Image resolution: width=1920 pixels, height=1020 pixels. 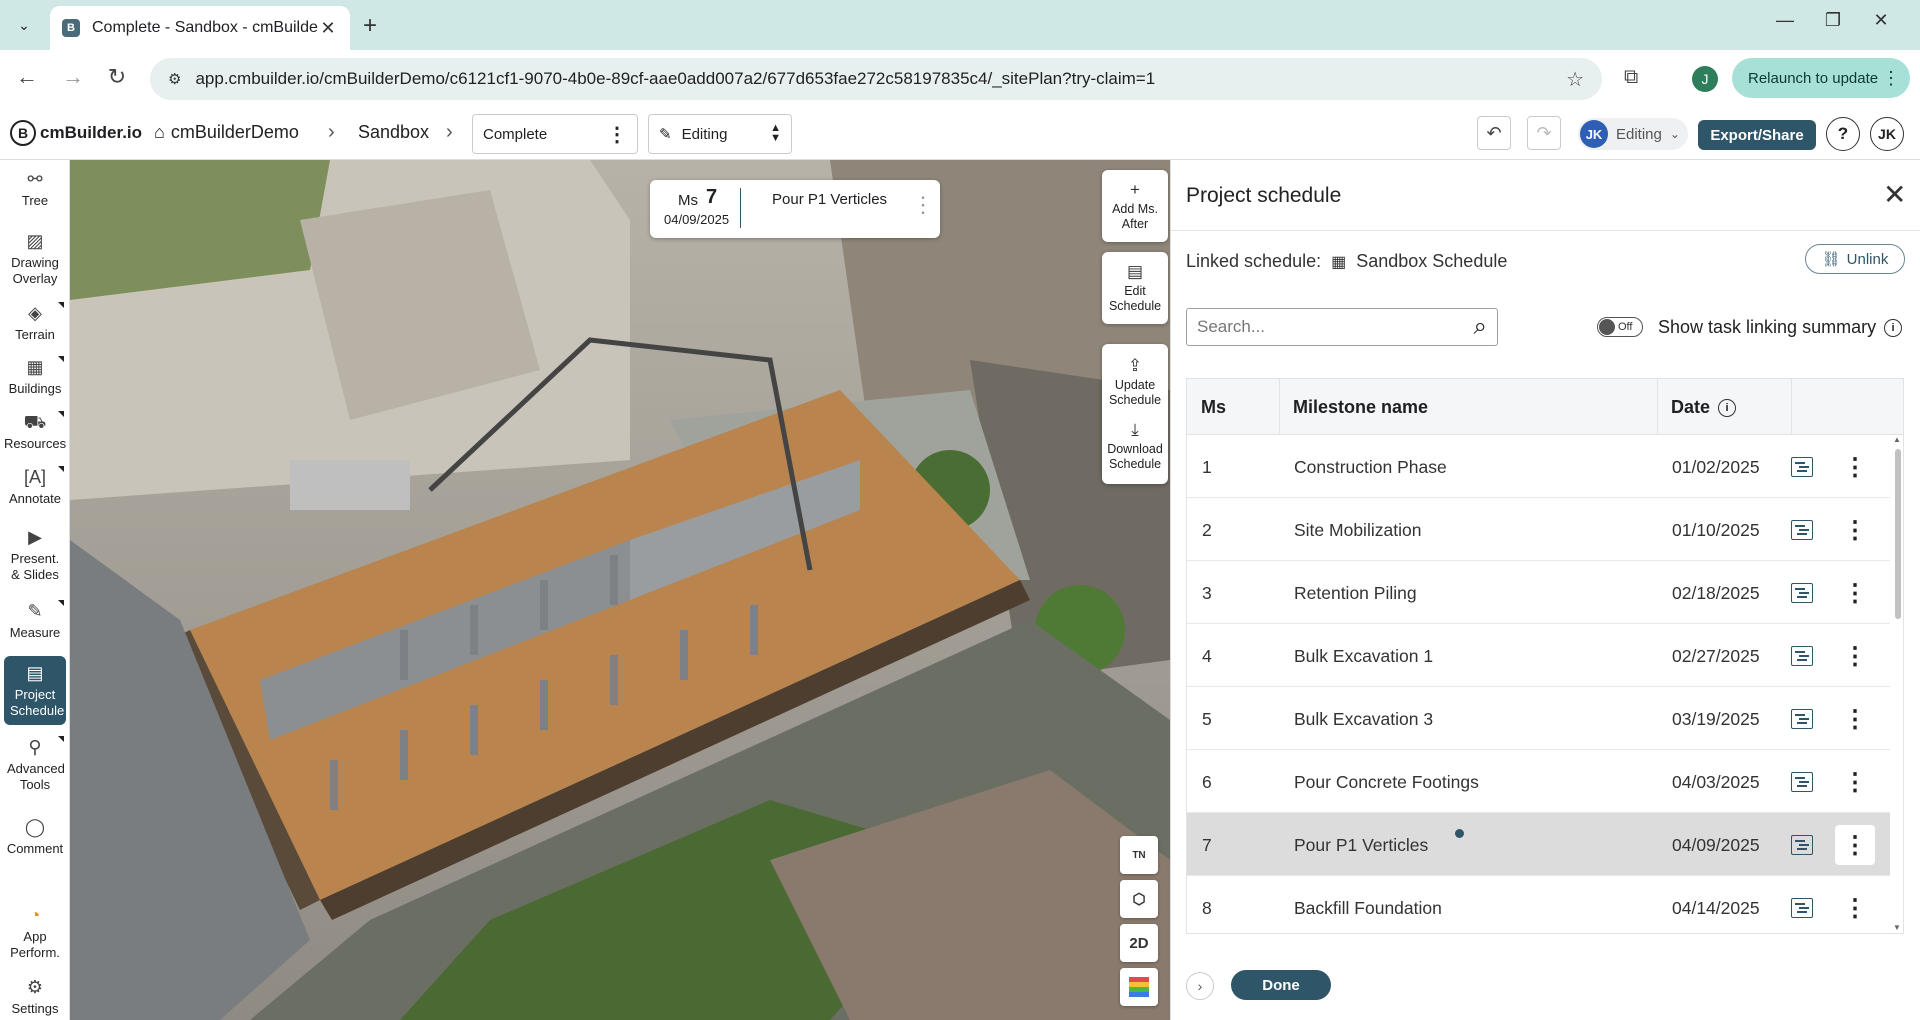 I want to click on tool-settings: ⚙ Settings, so click(x=35, y=996).